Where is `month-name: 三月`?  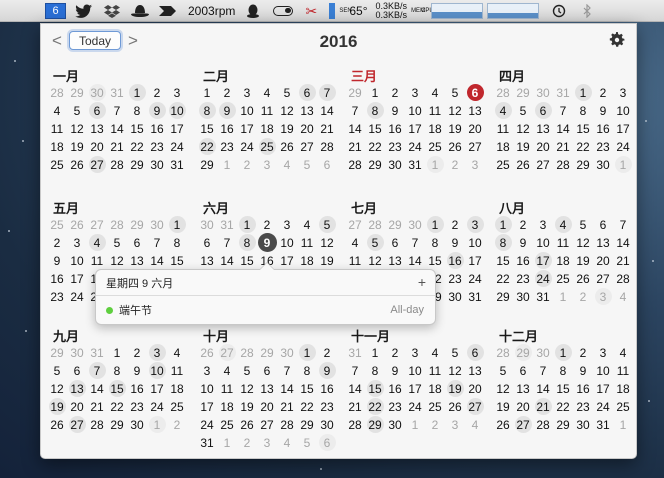 month-name: 三月 is located at coordinates (418, 75).